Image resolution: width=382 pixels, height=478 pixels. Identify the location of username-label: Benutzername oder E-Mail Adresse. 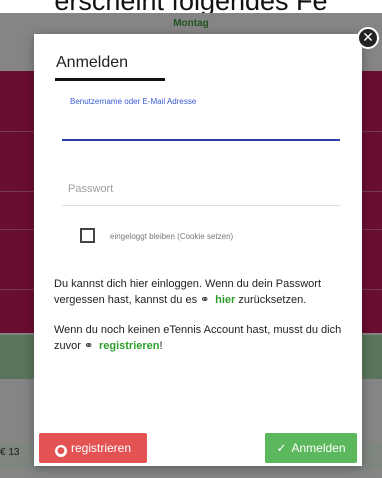
(133, 101).